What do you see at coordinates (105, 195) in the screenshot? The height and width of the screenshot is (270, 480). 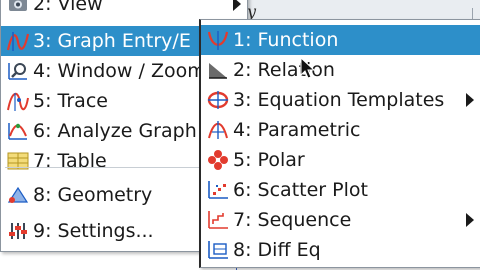 I see `menu-item-label: Geometry` at bounding box center [105, 195].